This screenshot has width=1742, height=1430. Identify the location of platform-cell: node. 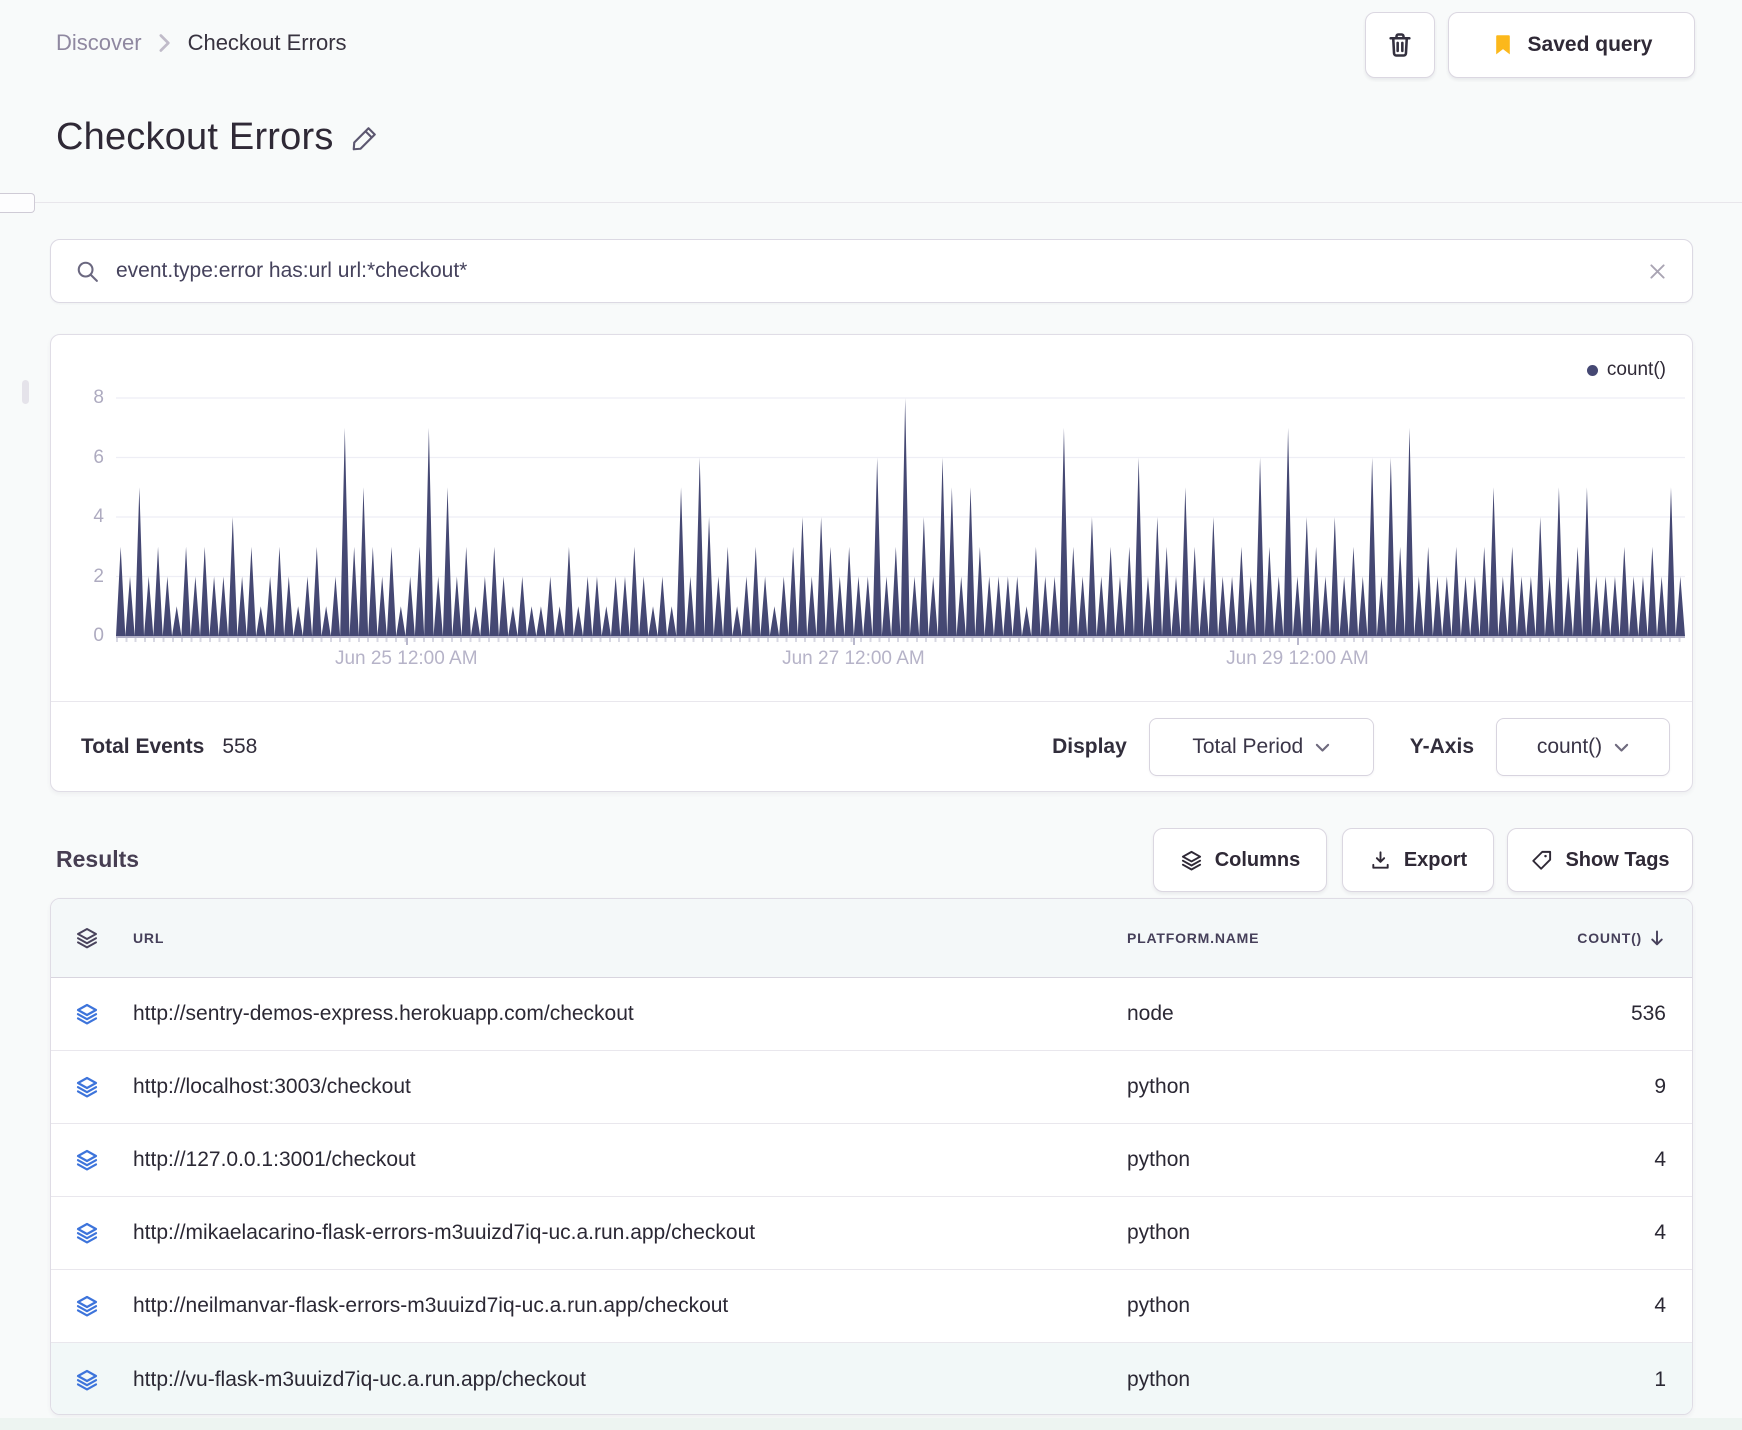
(1150, 1013).